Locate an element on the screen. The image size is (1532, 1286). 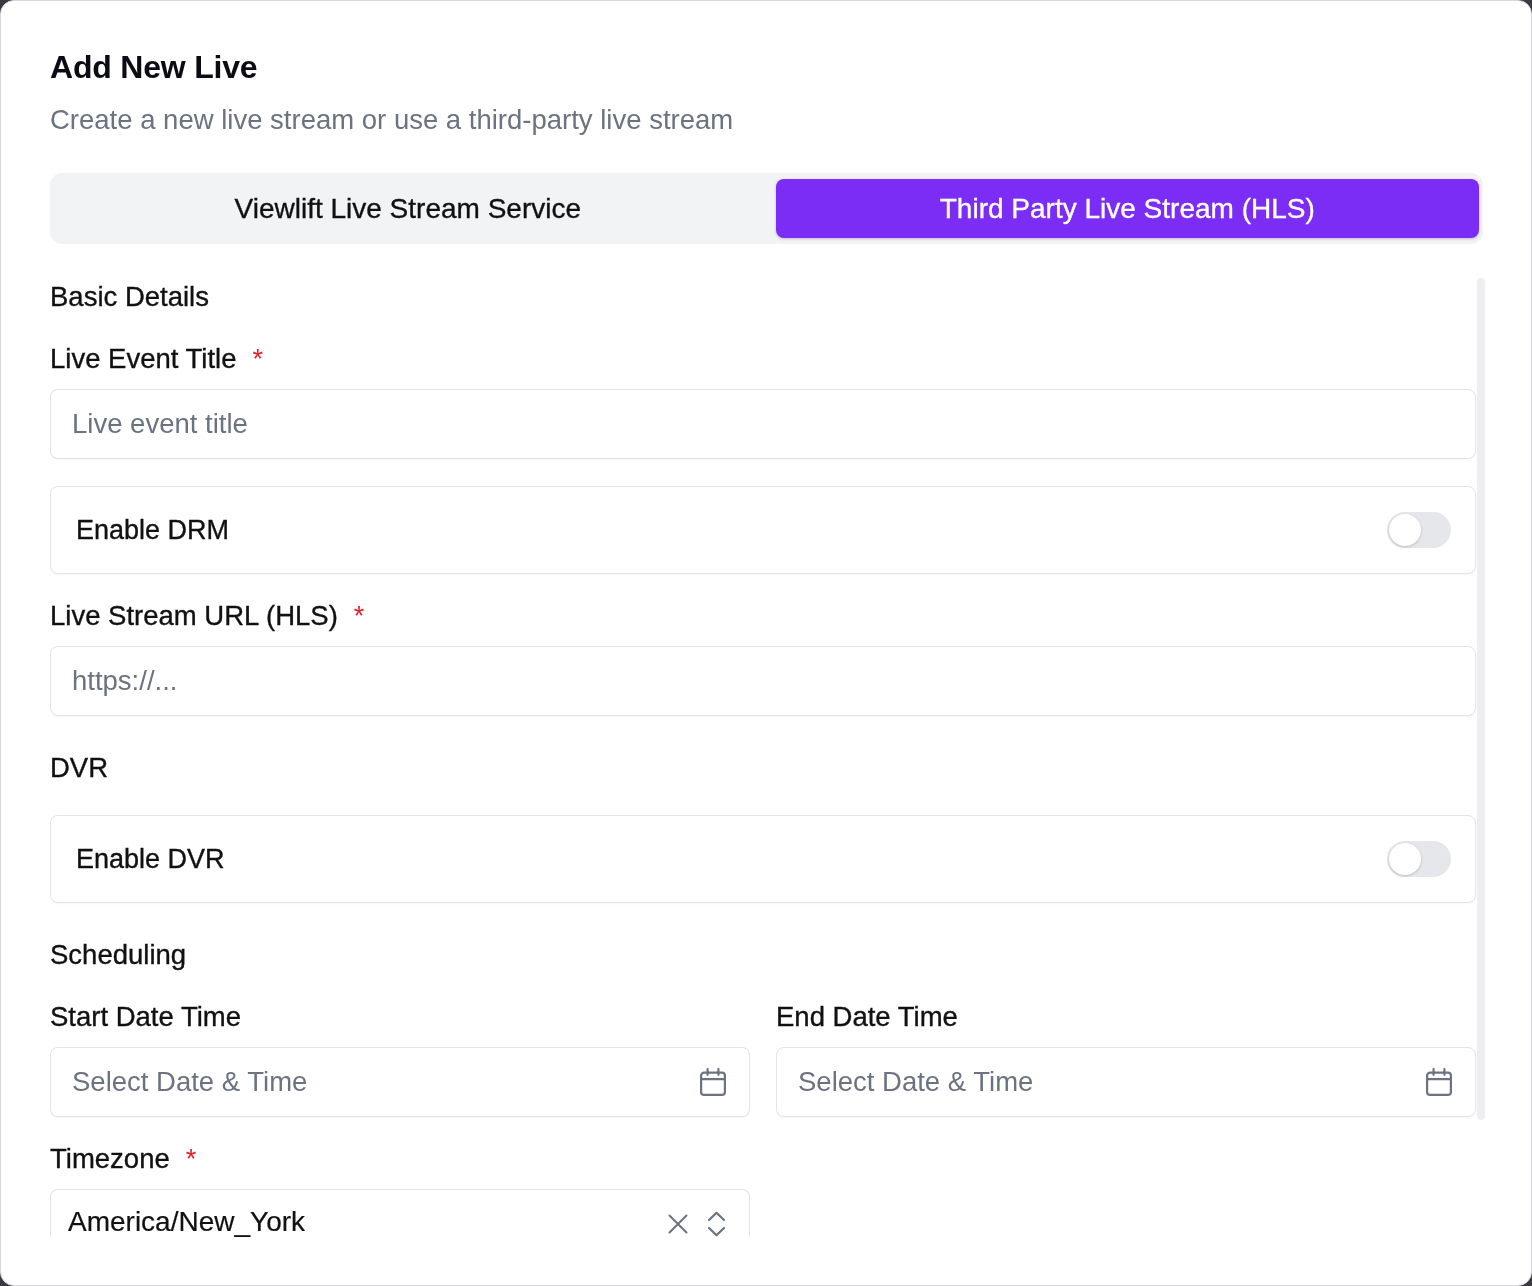
field-label: End Date Time is located at coordinates (867, 1017).